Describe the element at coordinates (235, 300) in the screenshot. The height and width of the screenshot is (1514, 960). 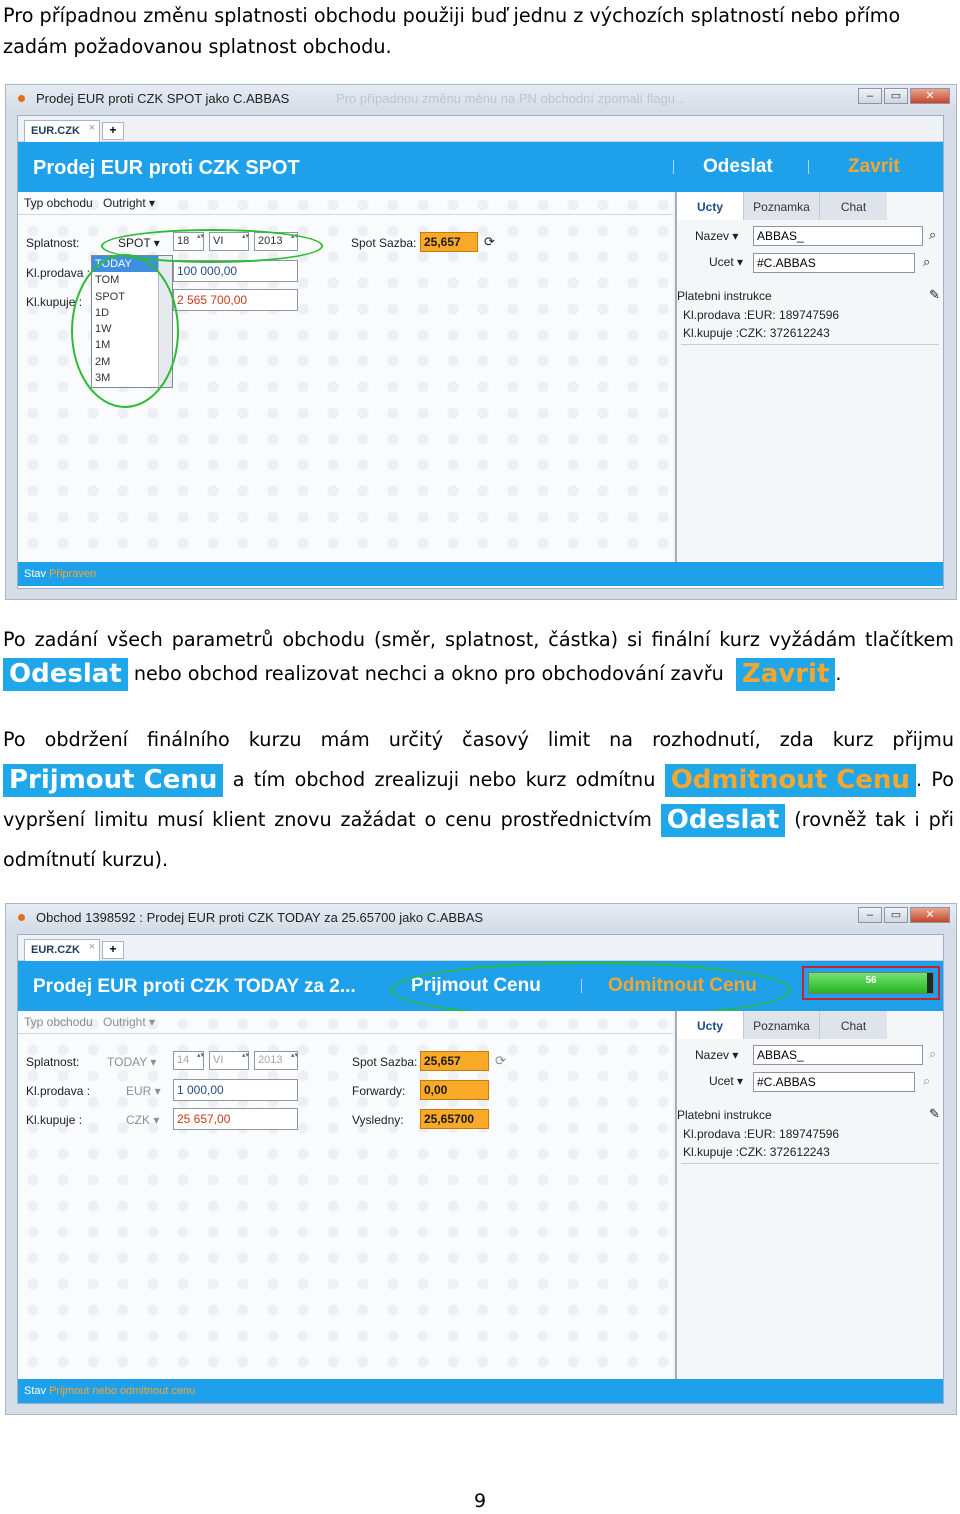
I see `buy-amount-field: 2 565 700,00` at that location.